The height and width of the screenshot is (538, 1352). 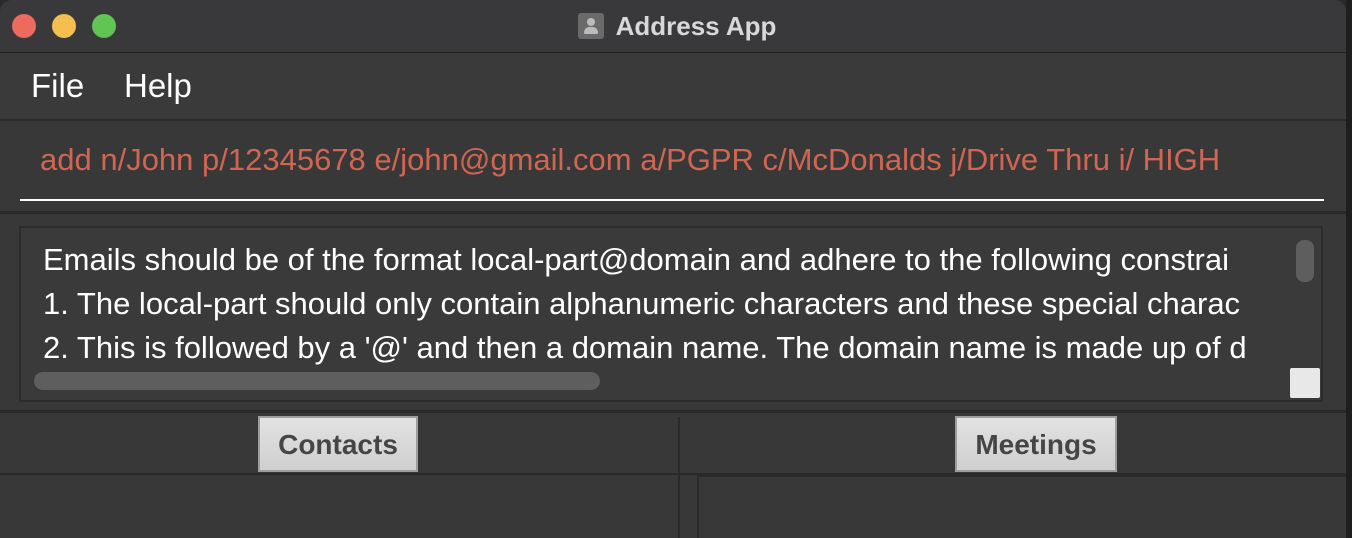 What do you see at coordinates (1349, 269) in the screenshot?
I see `background-window-edge` at bounding box center [1349, 269].